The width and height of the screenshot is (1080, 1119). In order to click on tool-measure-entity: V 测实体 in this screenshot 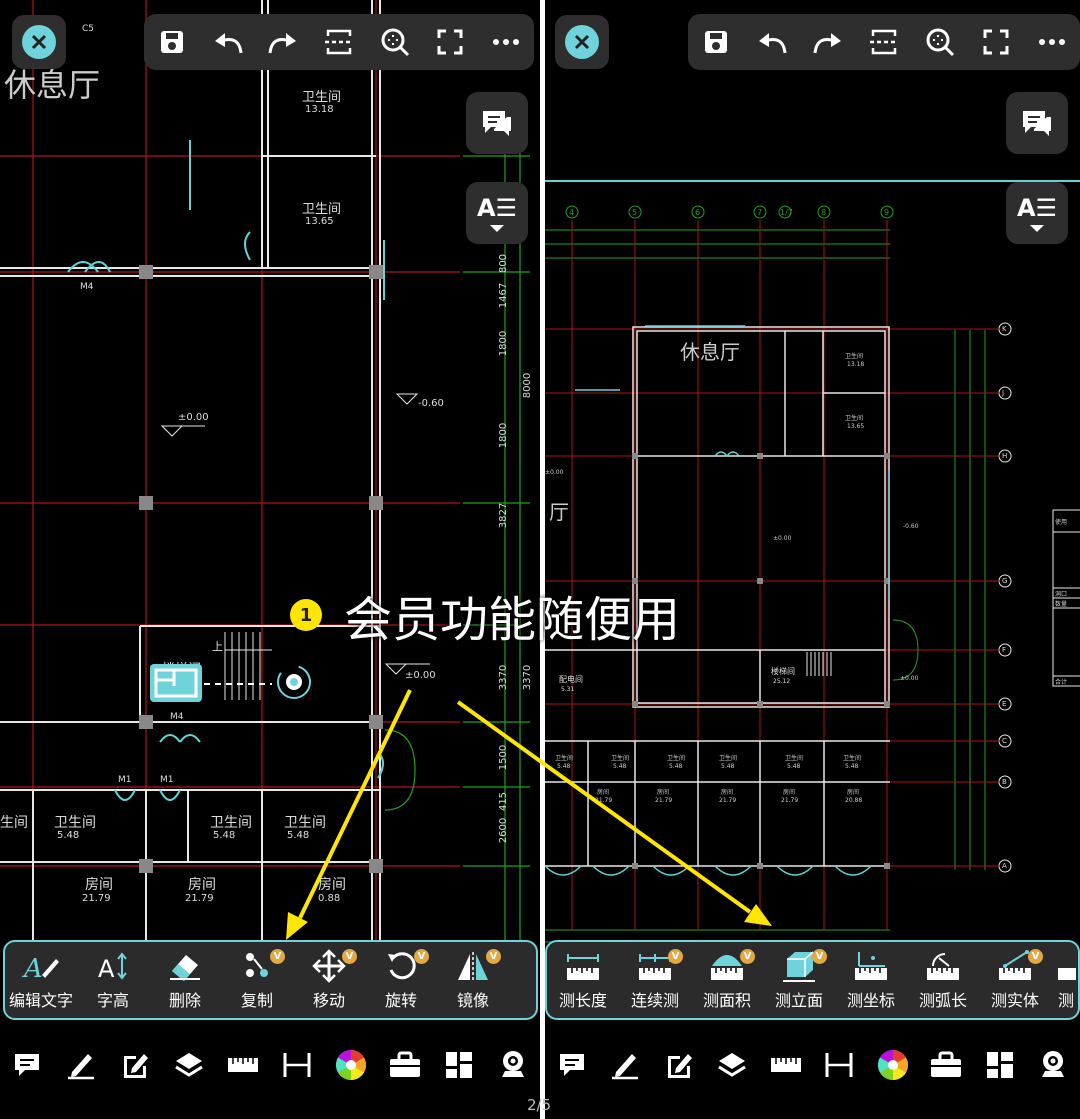, I will do `click(1015, 980)`.